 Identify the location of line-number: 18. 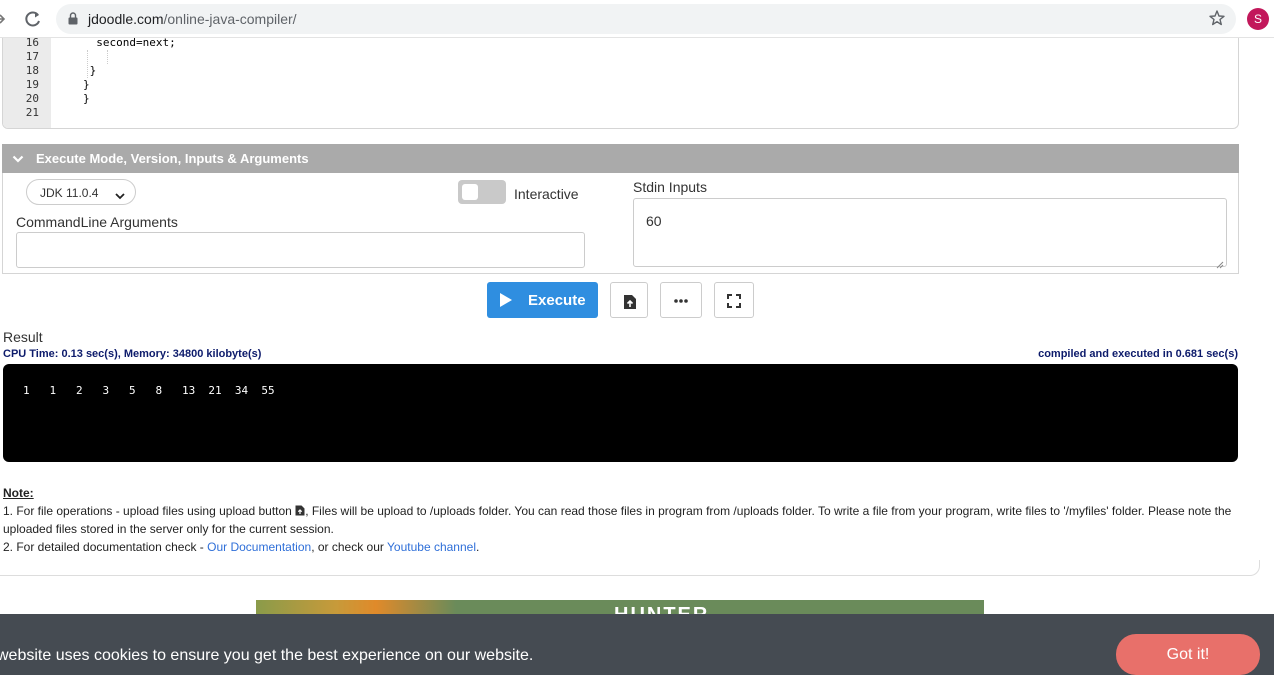
(32, 70).